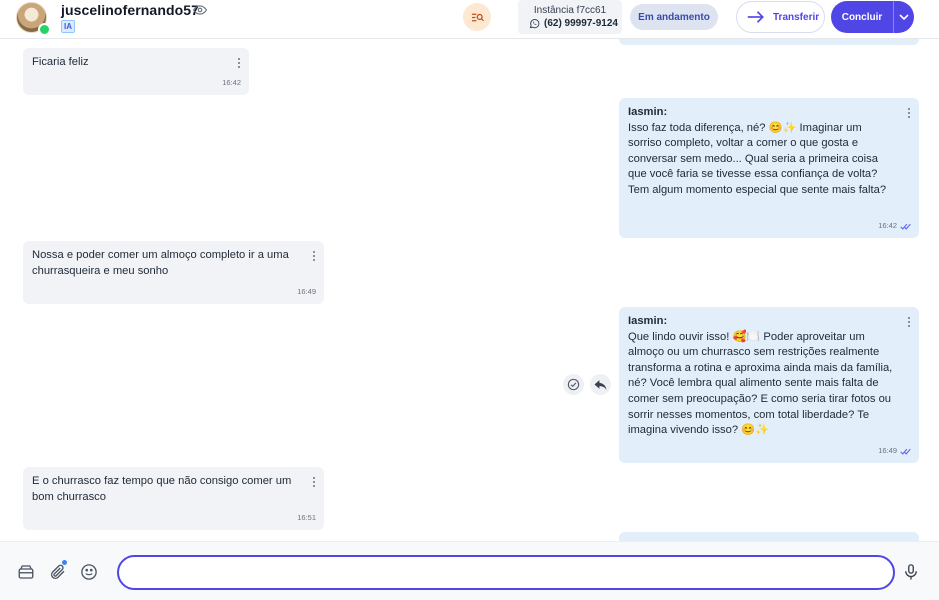  I want to click on smile-icon, so click(89, 572).